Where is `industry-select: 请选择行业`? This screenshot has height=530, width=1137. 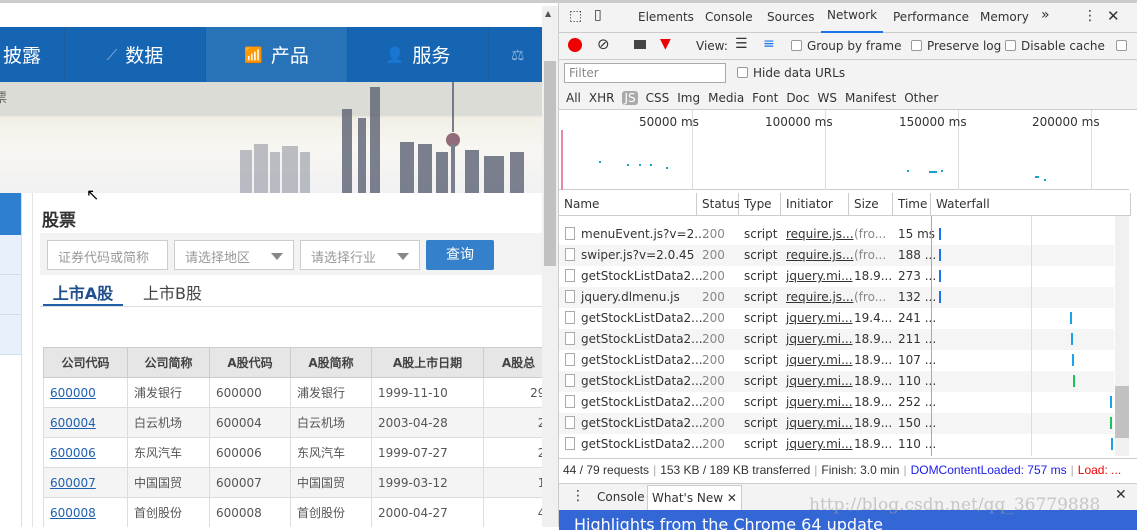
industry-select: 请选择行业 is located at coordinates (360, 255).